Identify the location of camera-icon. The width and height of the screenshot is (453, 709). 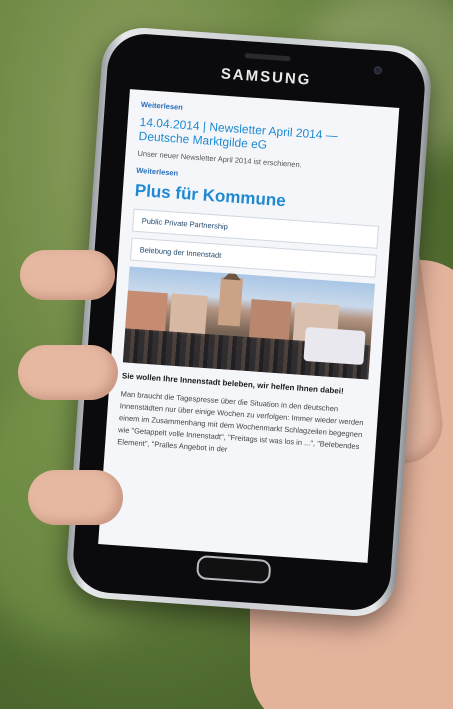
(378, 70).